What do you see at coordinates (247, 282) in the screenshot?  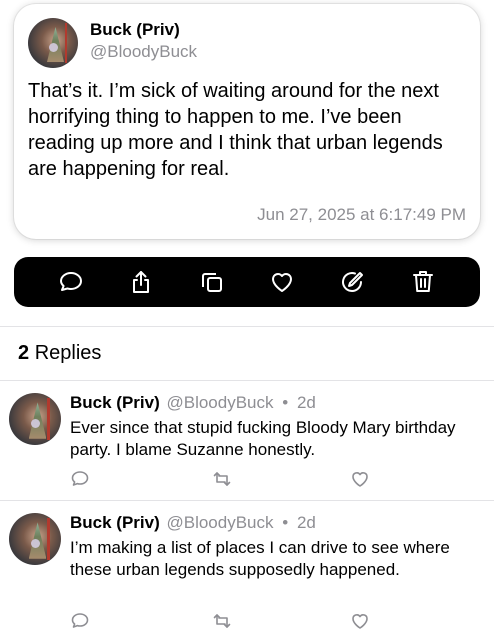 I see `post-action-toolbar` at bounding box center [247, 282].